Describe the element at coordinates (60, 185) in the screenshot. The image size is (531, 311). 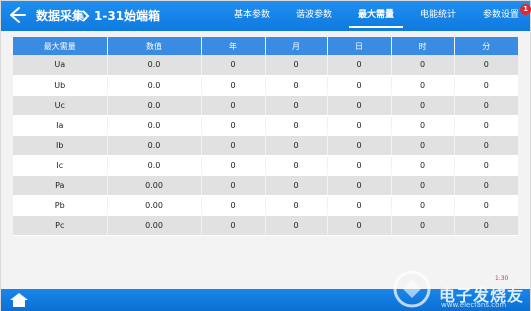
I see `row-label-cell: Pa` at that location.